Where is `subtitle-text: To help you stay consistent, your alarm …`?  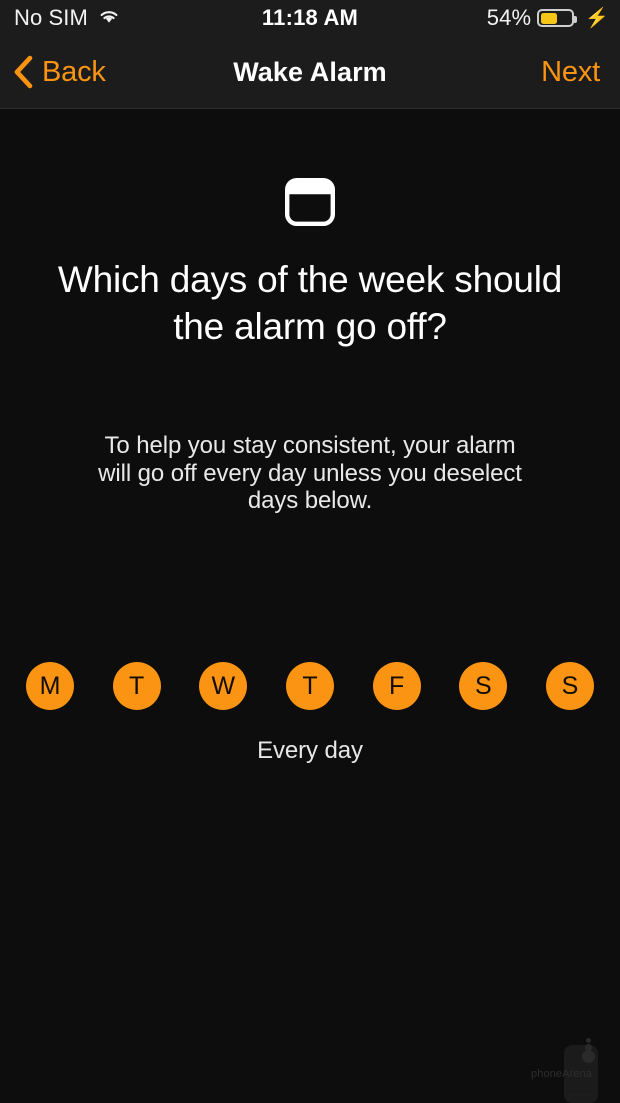 subtitle-text: To help you stay consistent, your alarm … is located at coordinates (310, 473).